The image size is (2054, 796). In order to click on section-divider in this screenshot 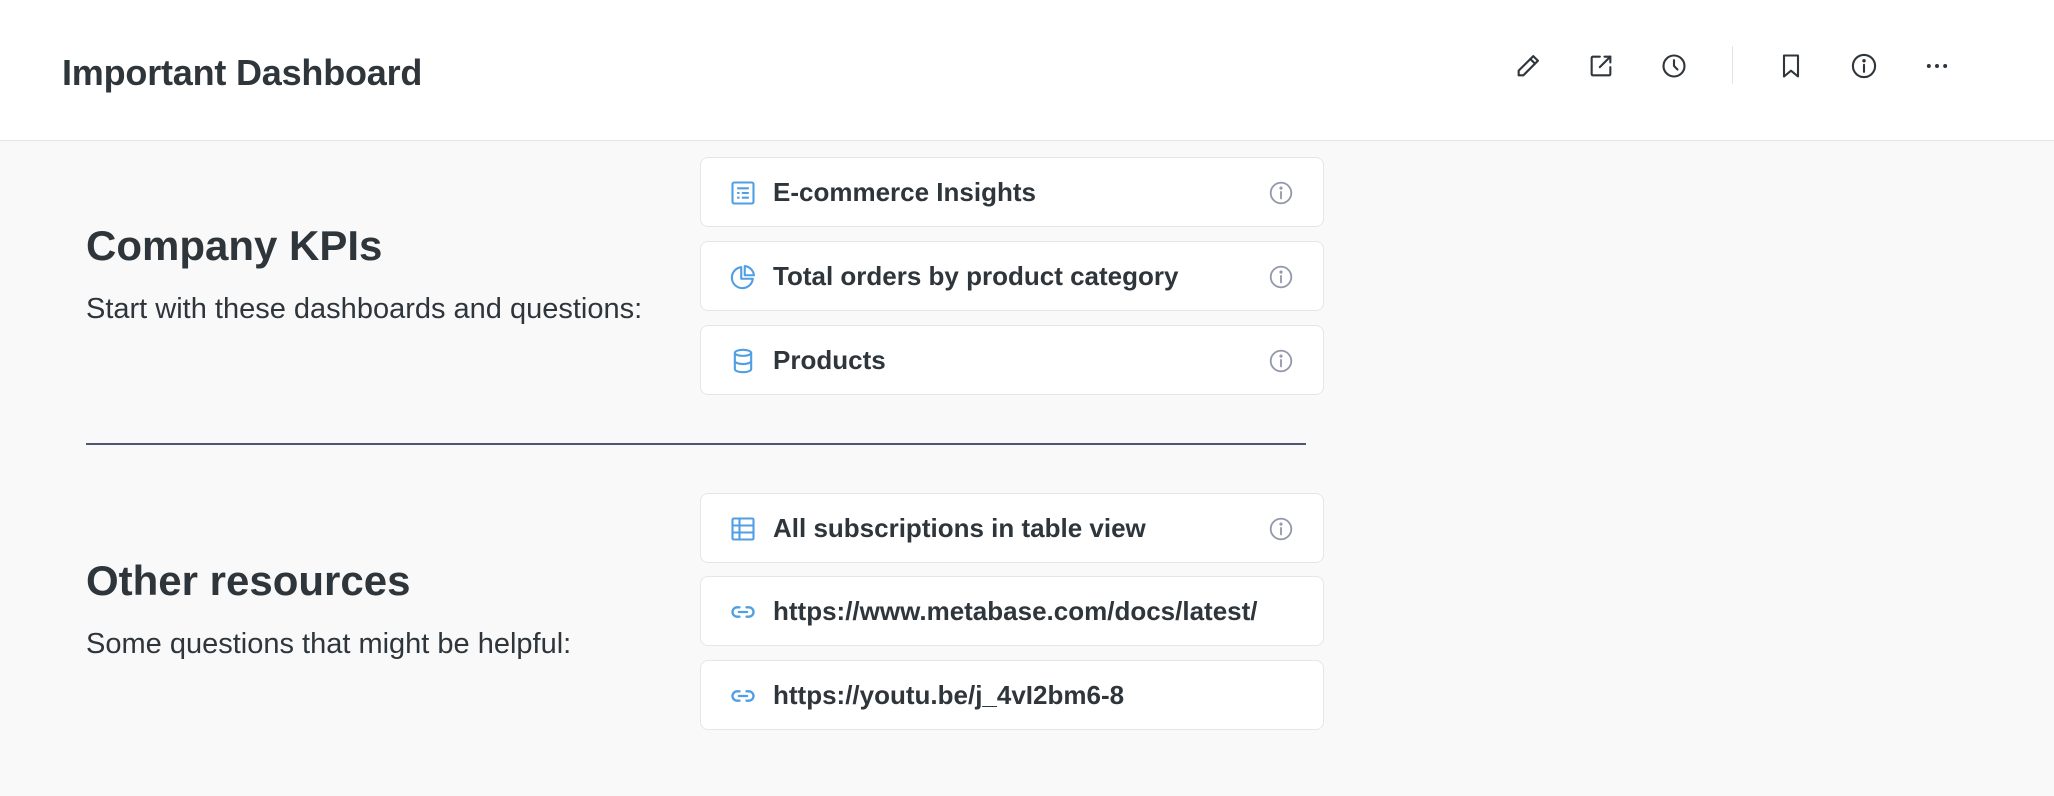, I will do `click(696, 444)`.